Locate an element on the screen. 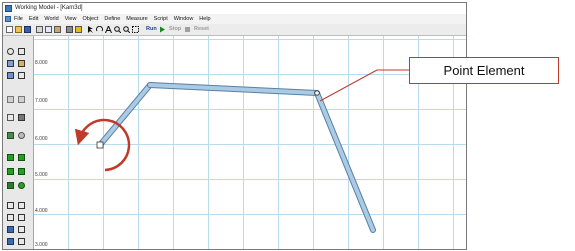  rotation-arrow-icon is located at coordinates (102, 145).